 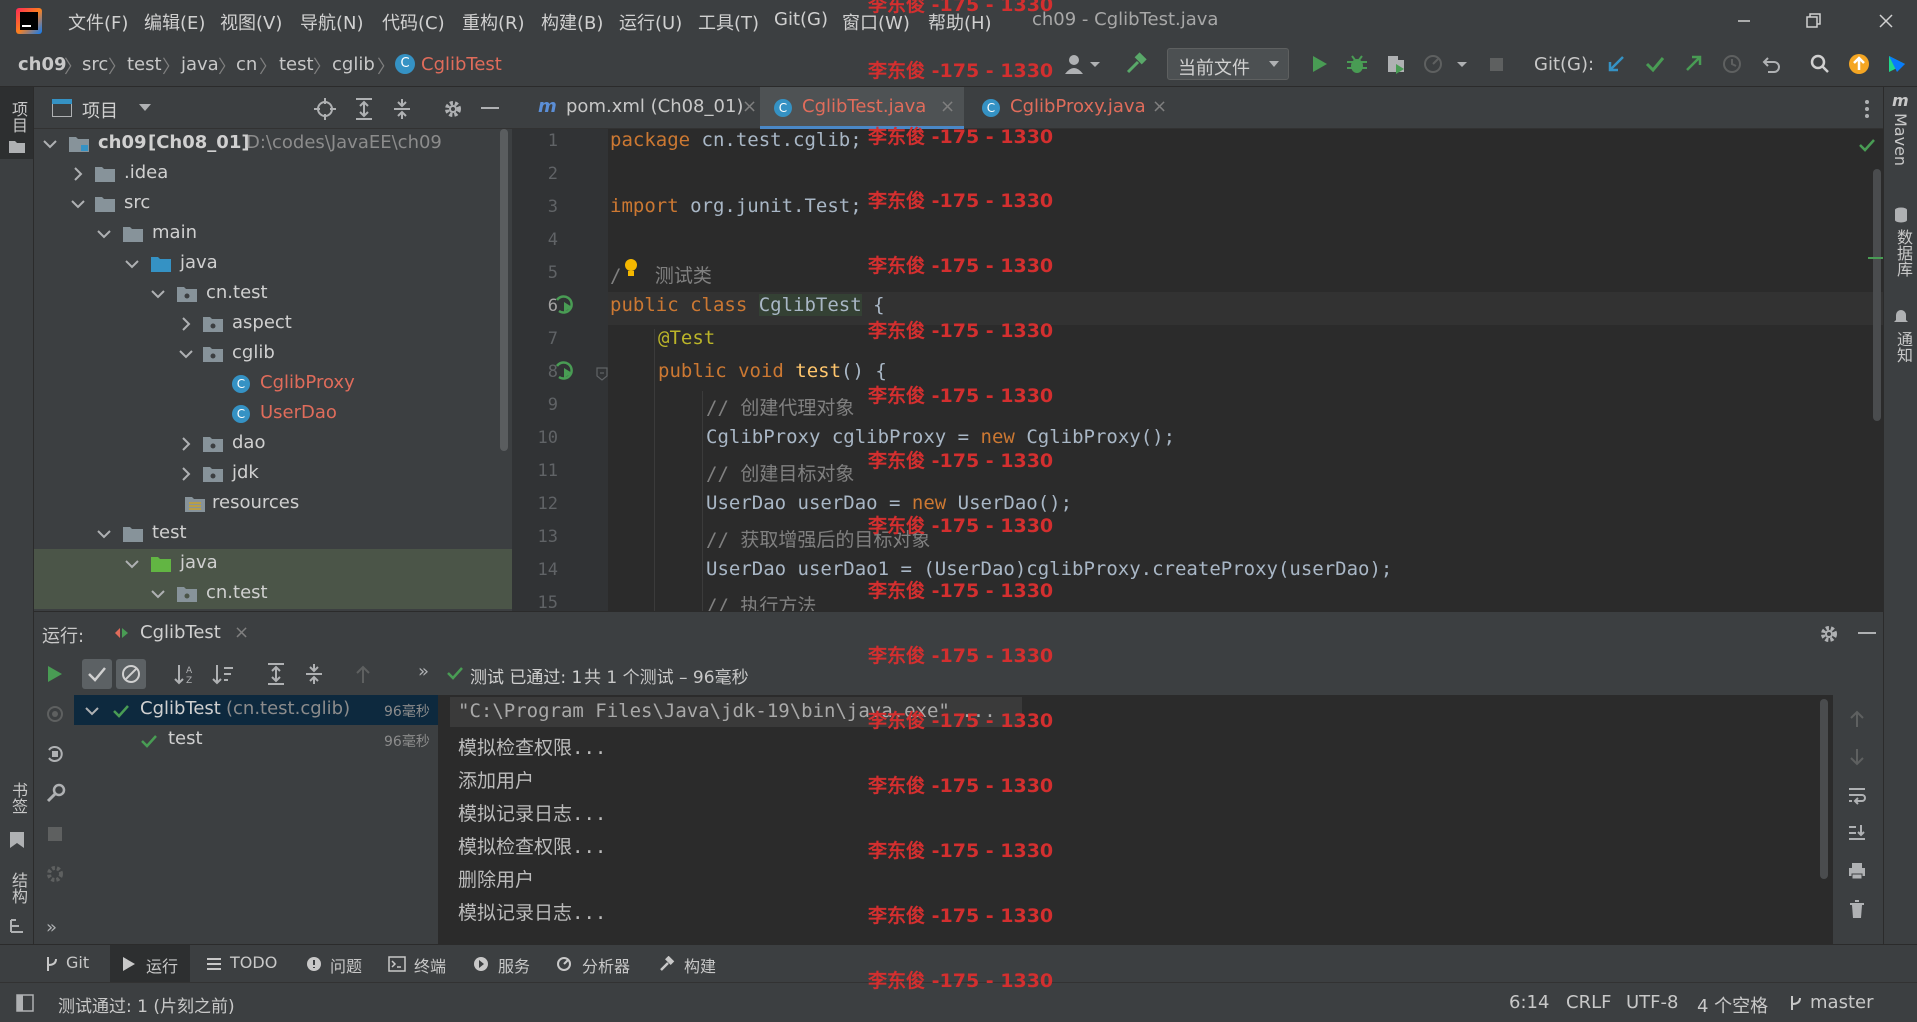 I want to click on breadcrumb-test-pkg: test, so click(x=296, y=64).